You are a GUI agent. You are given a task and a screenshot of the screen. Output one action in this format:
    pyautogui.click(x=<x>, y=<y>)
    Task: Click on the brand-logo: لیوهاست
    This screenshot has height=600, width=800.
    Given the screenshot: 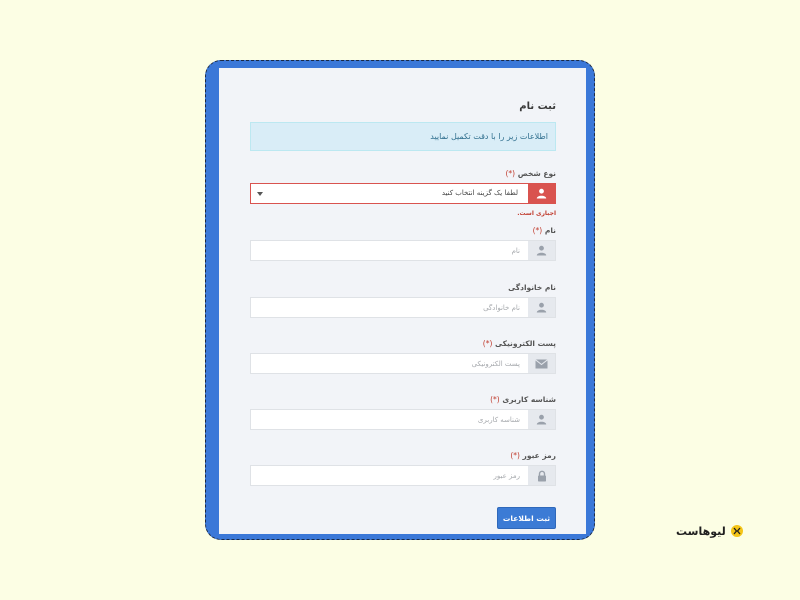 What is the action you would take?
    pyautogui.click(x=710, y=531)
    